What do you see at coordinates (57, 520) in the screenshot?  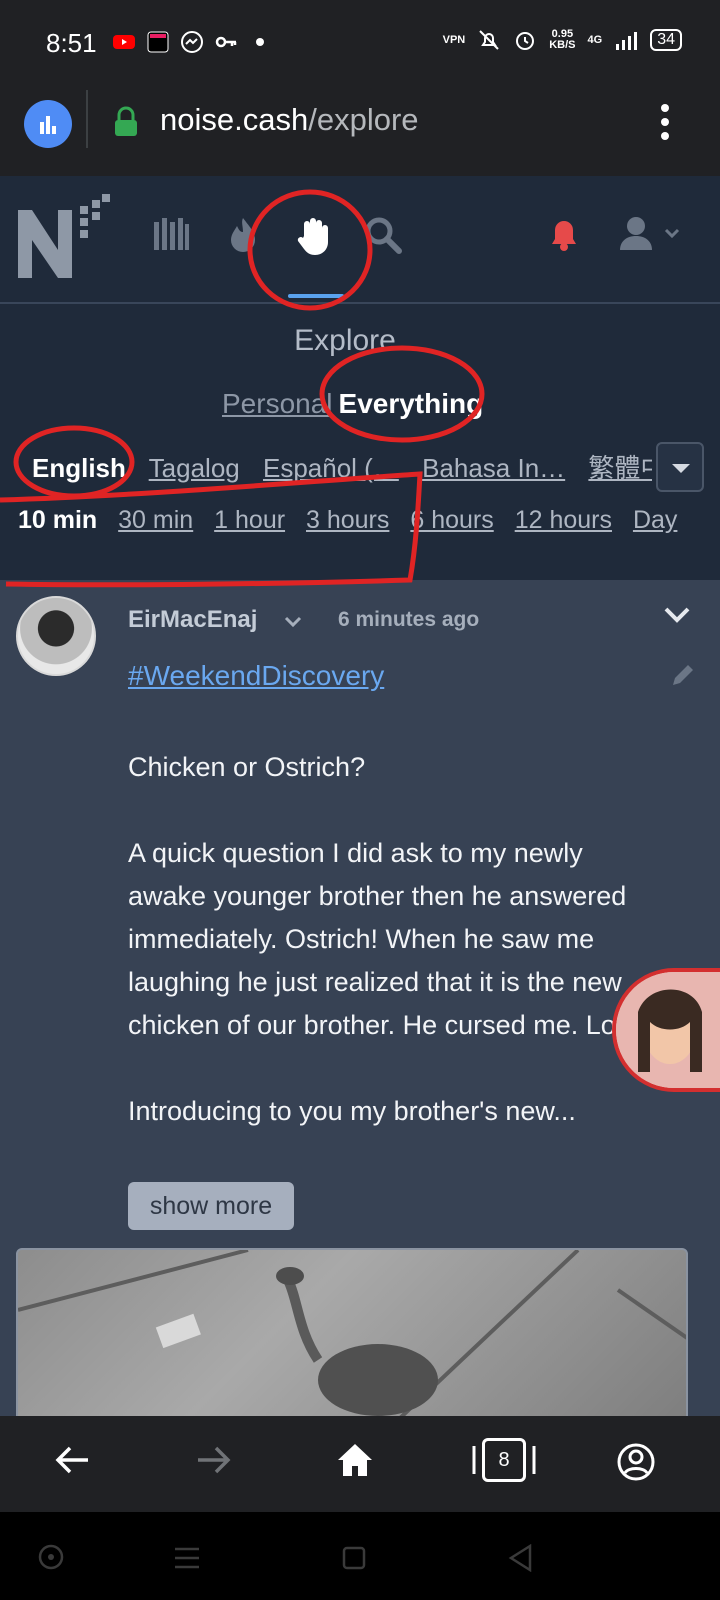 I see `time-10-min: 10 min` at bounding box center [57, 520].